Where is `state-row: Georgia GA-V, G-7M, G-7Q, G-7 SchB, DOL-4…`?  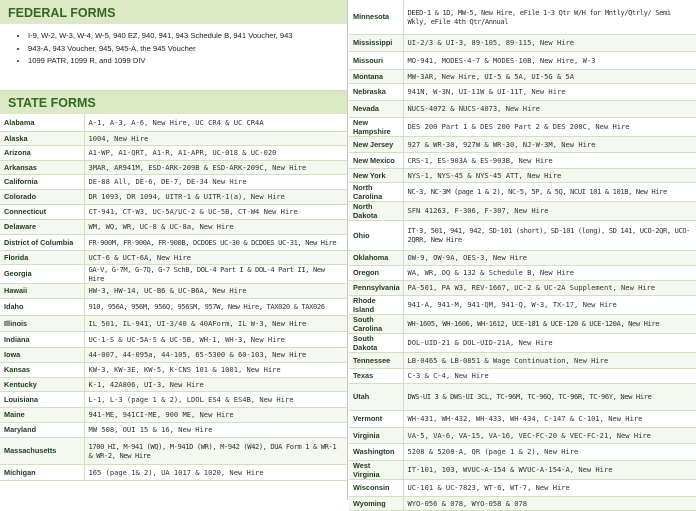
state-row: Georgia GA-V, G-7M, G-7Q, G-7 SchB, DOL-4… is located at coordinates (173, 274).